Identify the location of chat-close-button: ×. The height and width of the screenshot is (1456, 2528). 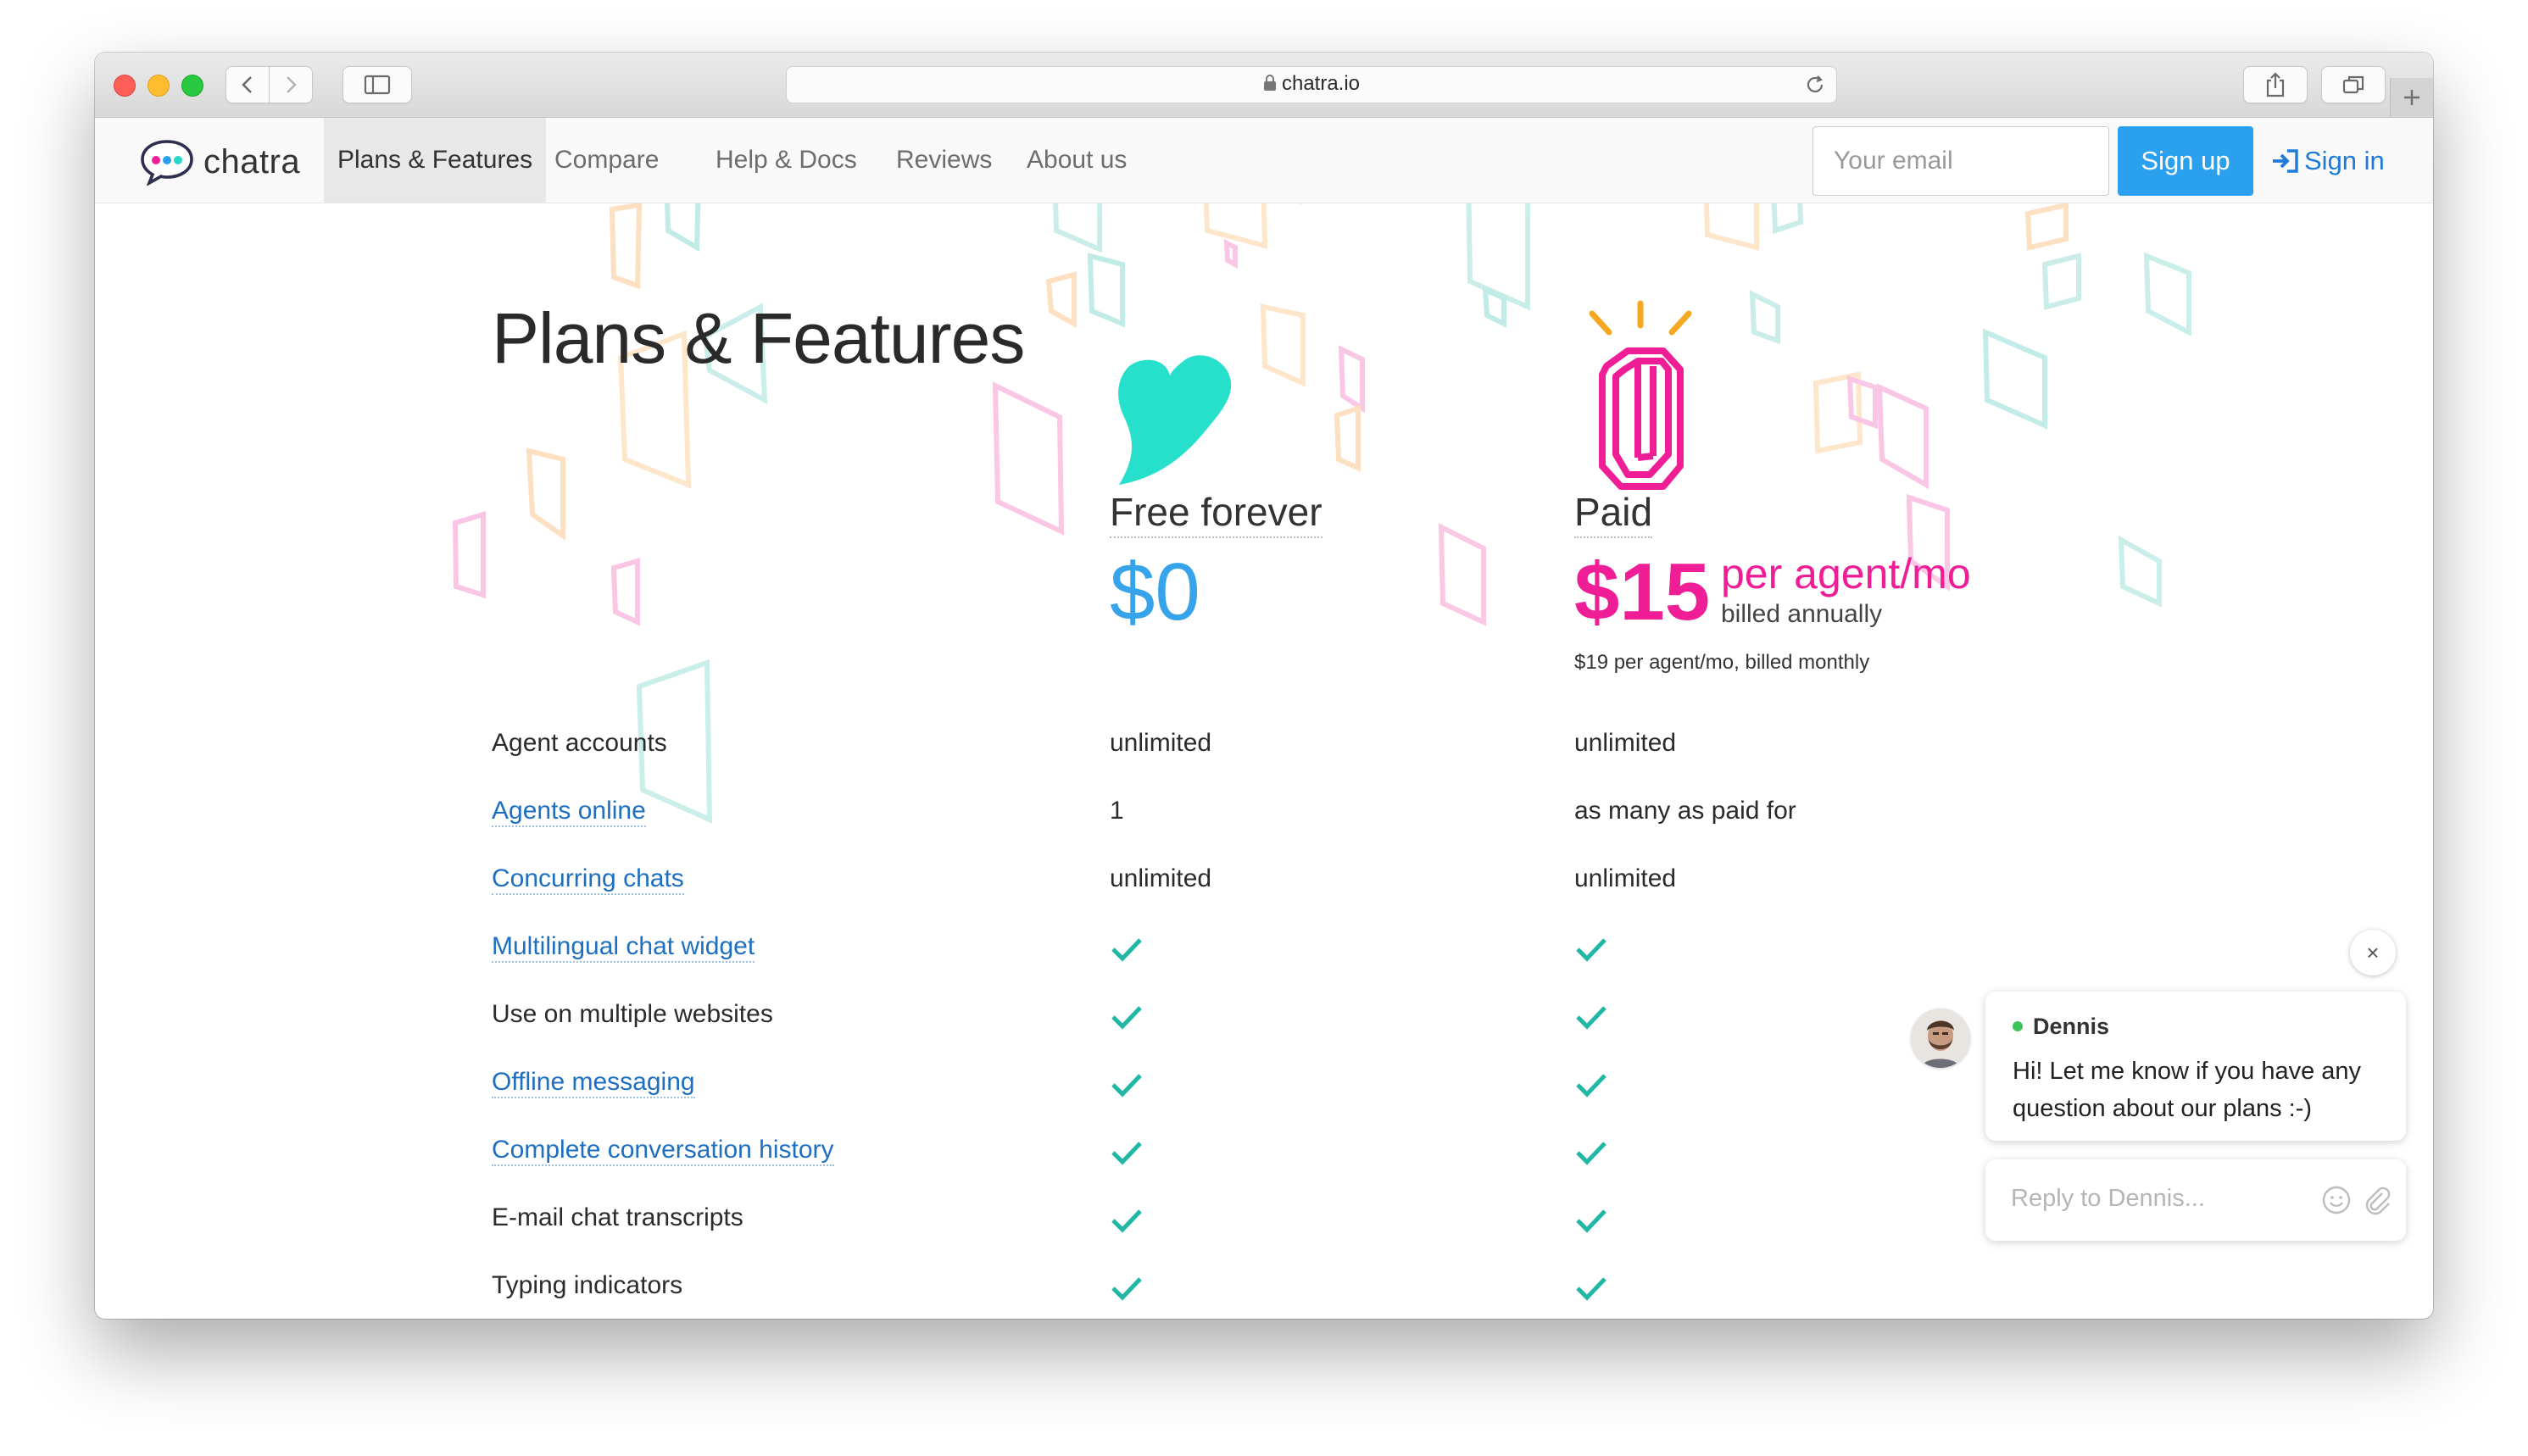
(2373, 953).